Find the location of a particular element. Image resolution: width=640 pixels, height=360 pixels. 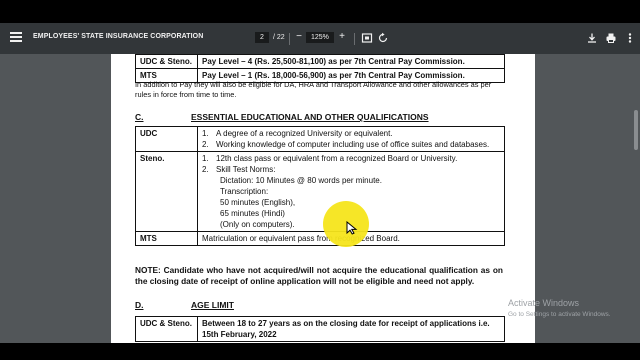

section-letter: D. is located at coordinates (139, 305).